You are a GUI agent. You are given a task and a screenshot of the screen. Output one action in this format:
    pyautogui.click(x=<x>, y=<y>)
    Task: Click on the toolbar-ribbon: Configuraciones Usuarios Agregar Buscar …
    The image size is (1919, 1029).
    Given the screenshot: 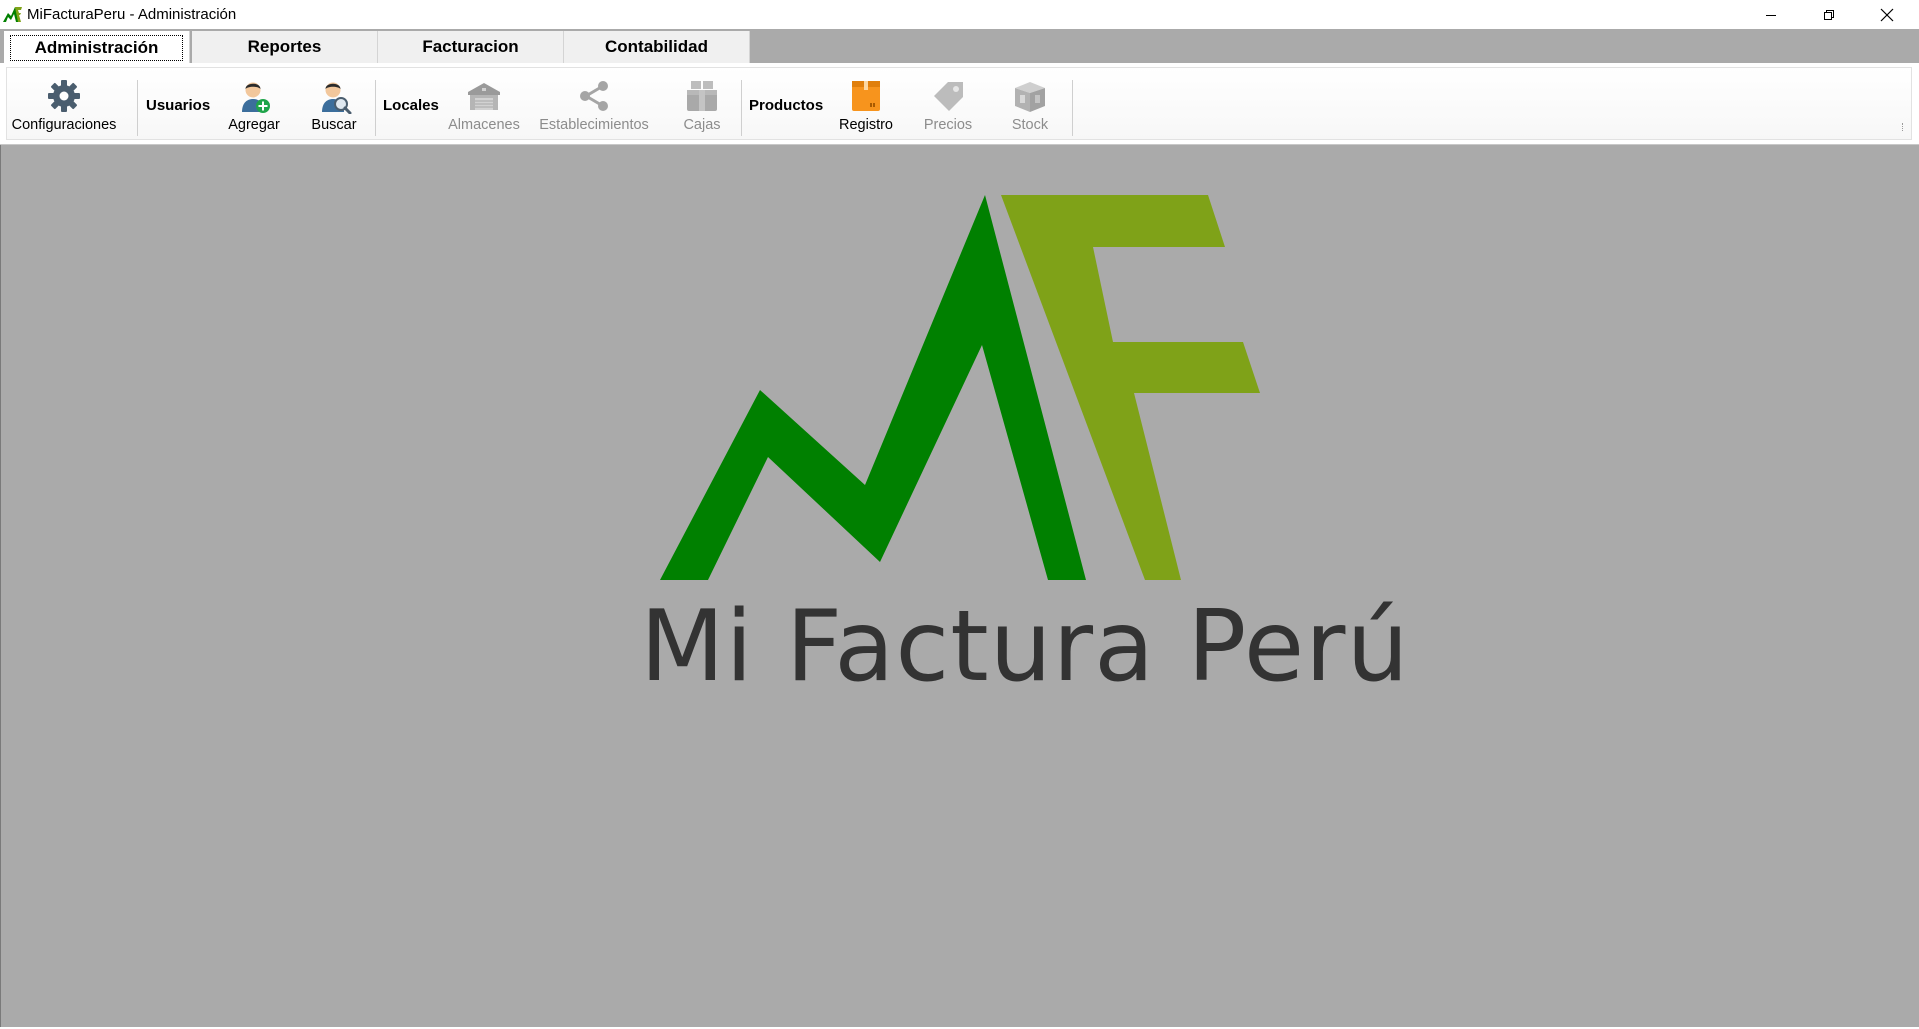 What is the action you would take?
    pyautogui.click(x=959, y=104)
    